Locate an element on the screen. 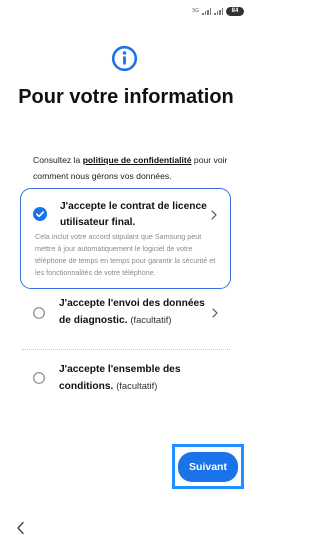  divider is located at coordinates (126, 349).